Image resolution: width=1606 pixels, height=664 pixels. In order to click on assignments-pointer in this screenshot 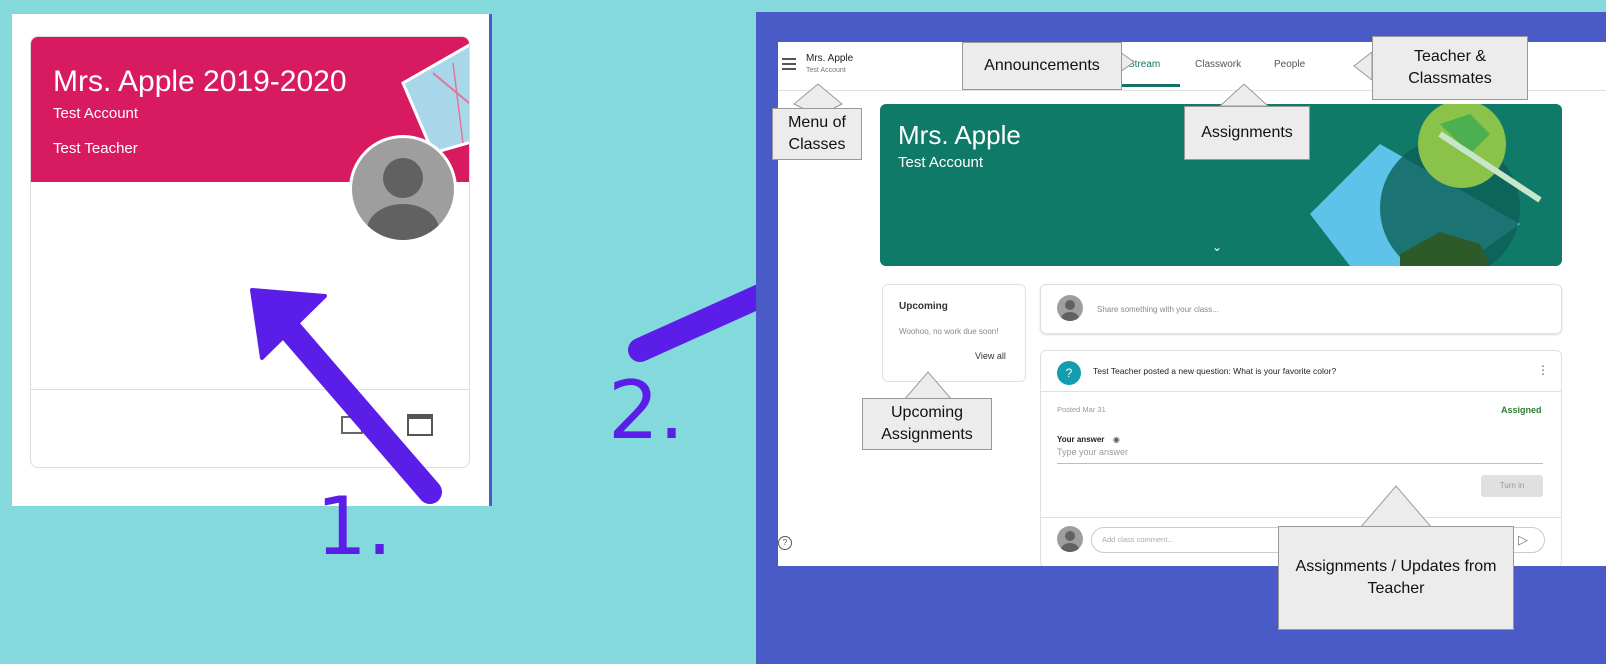, I will do `click(1244, 95)`.